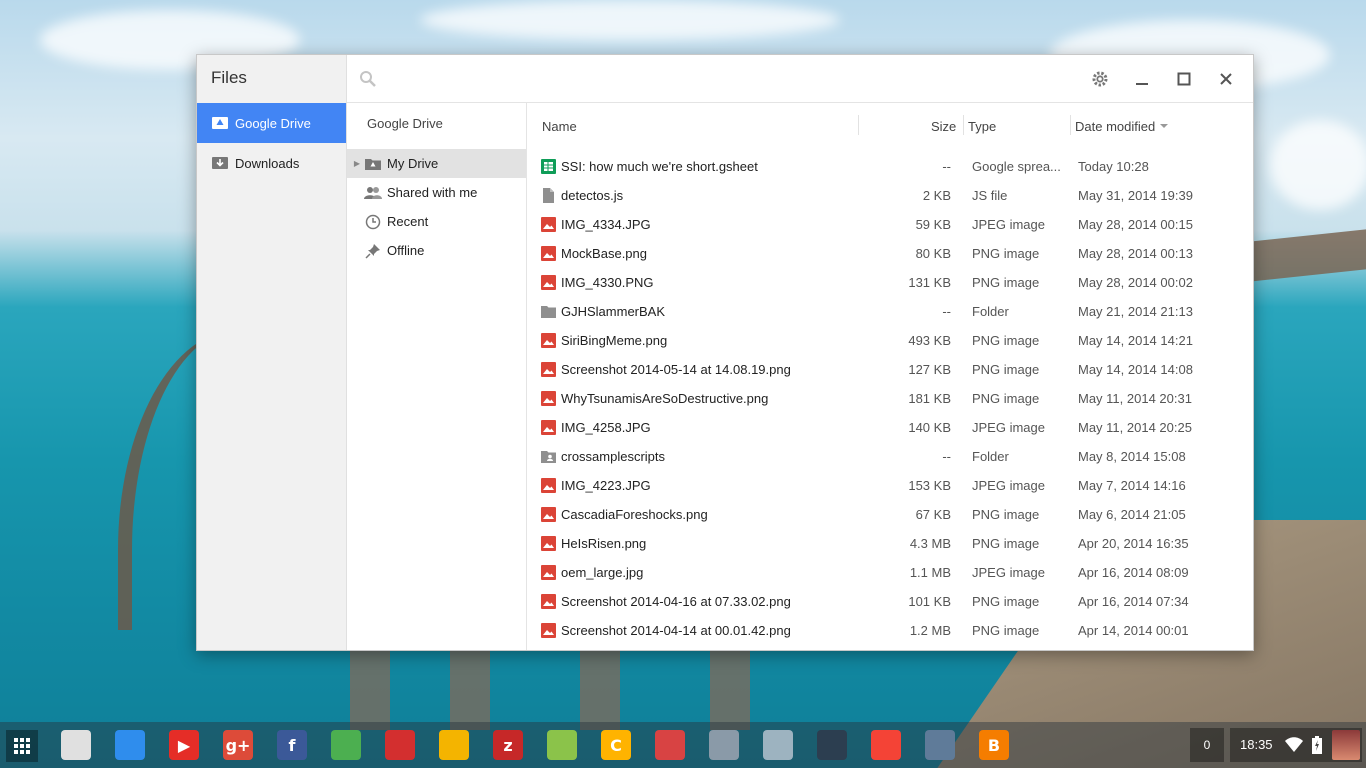 Image resolution: width=1366 pixels, height=768 pixels. I want to click on toolbox-icon, so click(670, 745).